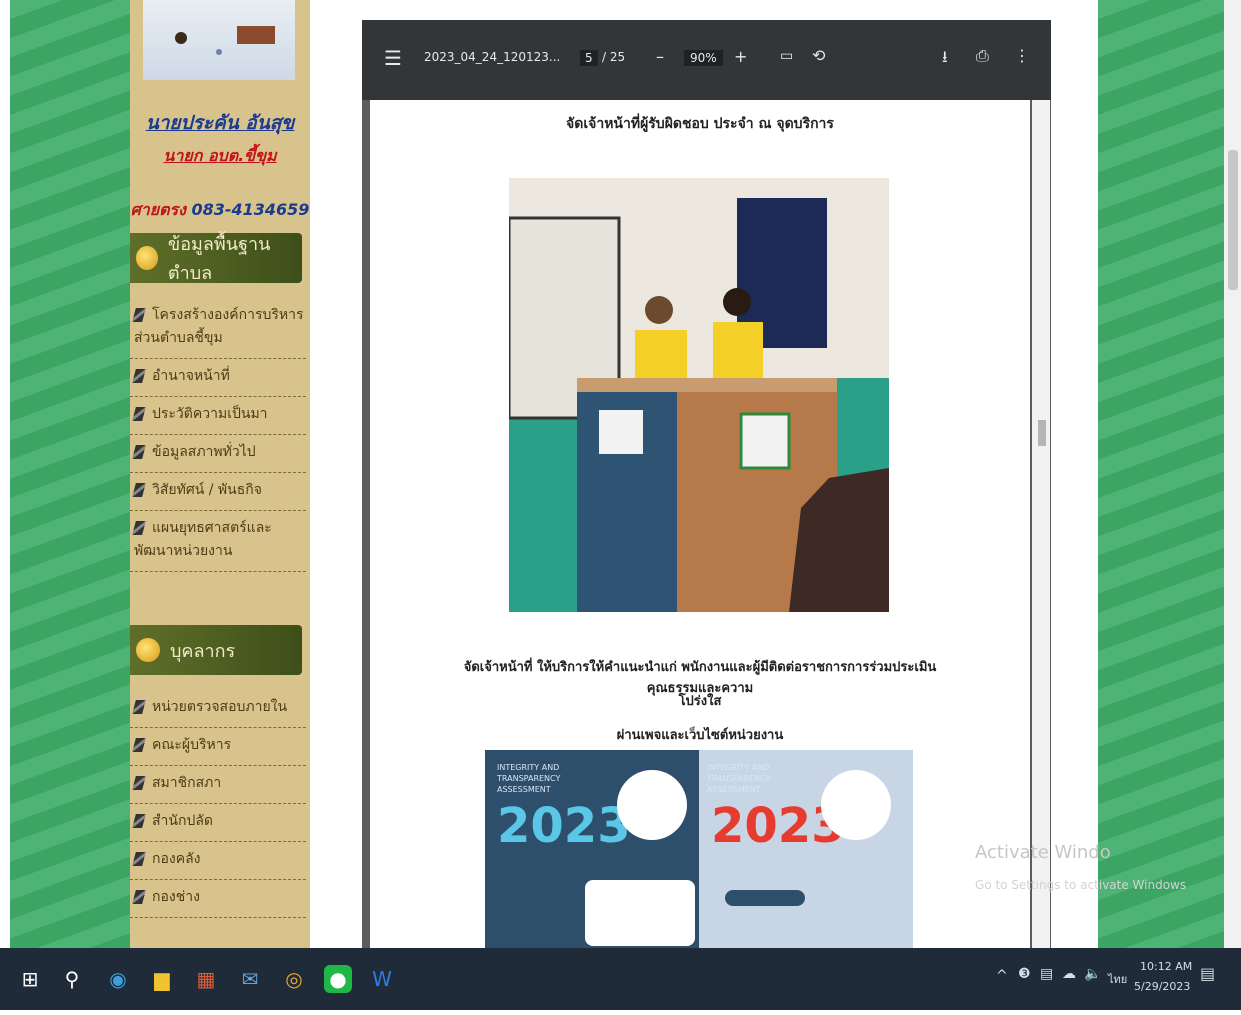  Describe the element at coordinates (1233, 220) in the screenshot. I see `page-scrollbar-thumb` at that location.